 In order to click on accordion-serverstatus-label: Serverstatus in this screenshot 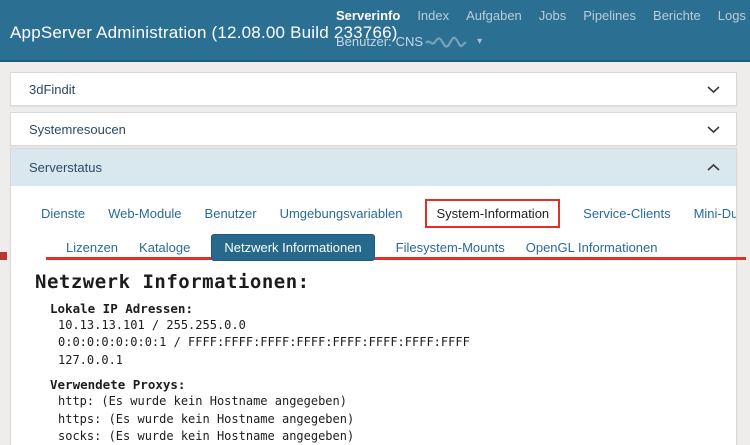, I will do `click(65, 167)`.